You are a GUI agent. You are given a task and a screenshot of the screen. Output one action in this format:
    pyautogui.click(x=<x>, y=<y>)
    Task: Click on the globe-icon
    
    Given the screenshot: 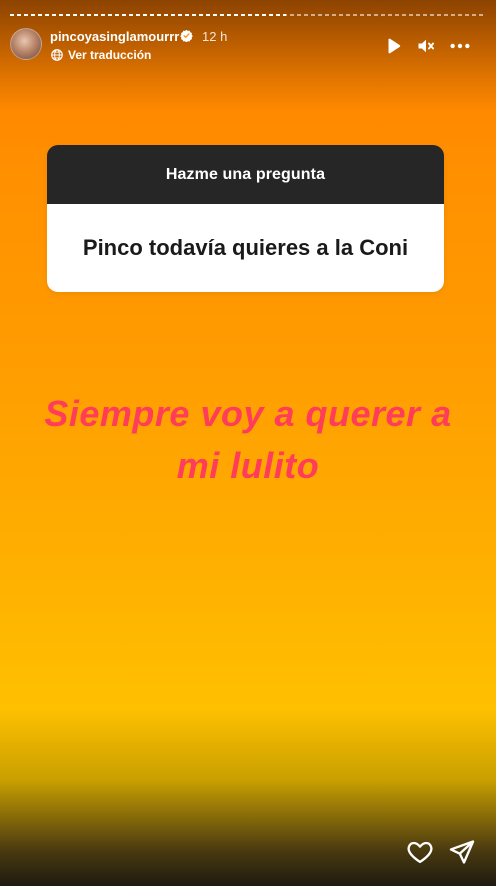 What is the action you would take?
    pyautogui.click(x=57, y=55)
    